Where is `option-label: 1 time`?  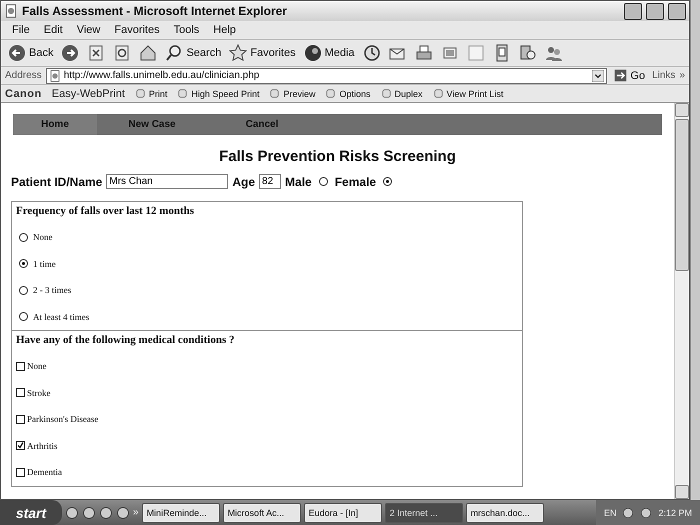 option-label: 1 time is located at coordinates (44, 263).